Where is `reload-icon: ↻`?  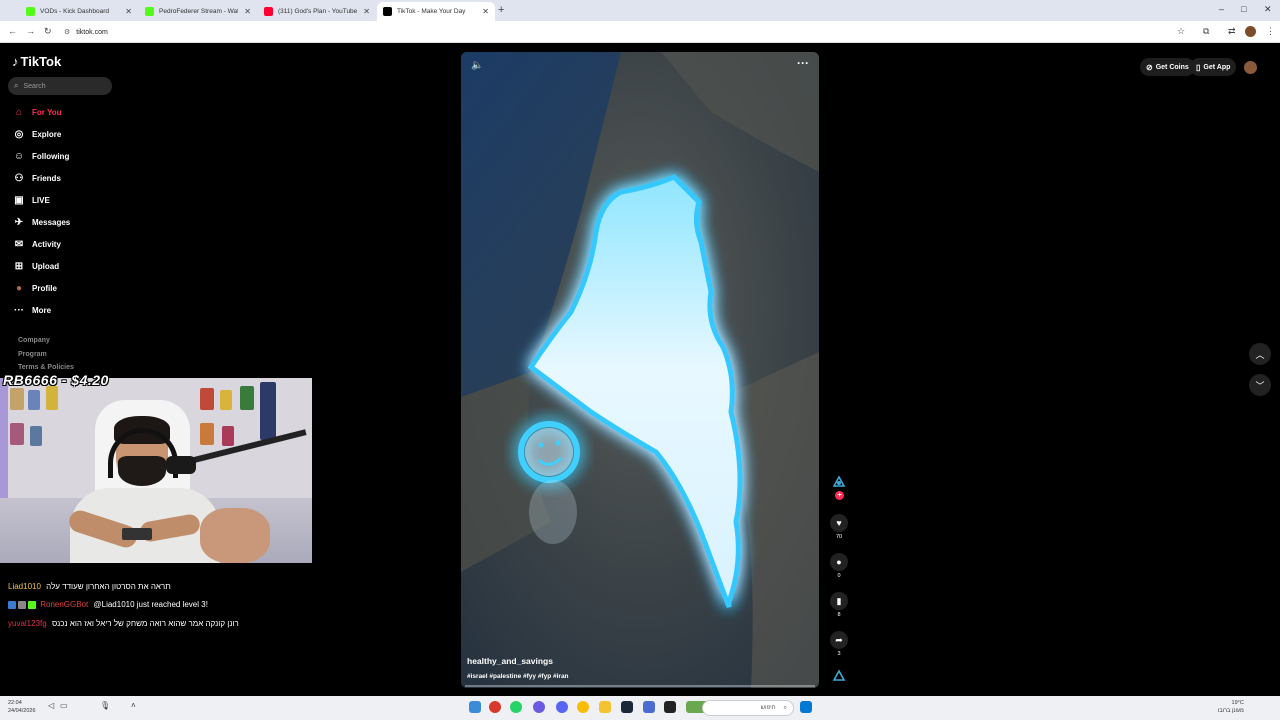
reload-icon: ↻ is located at coordinates (48, 31).